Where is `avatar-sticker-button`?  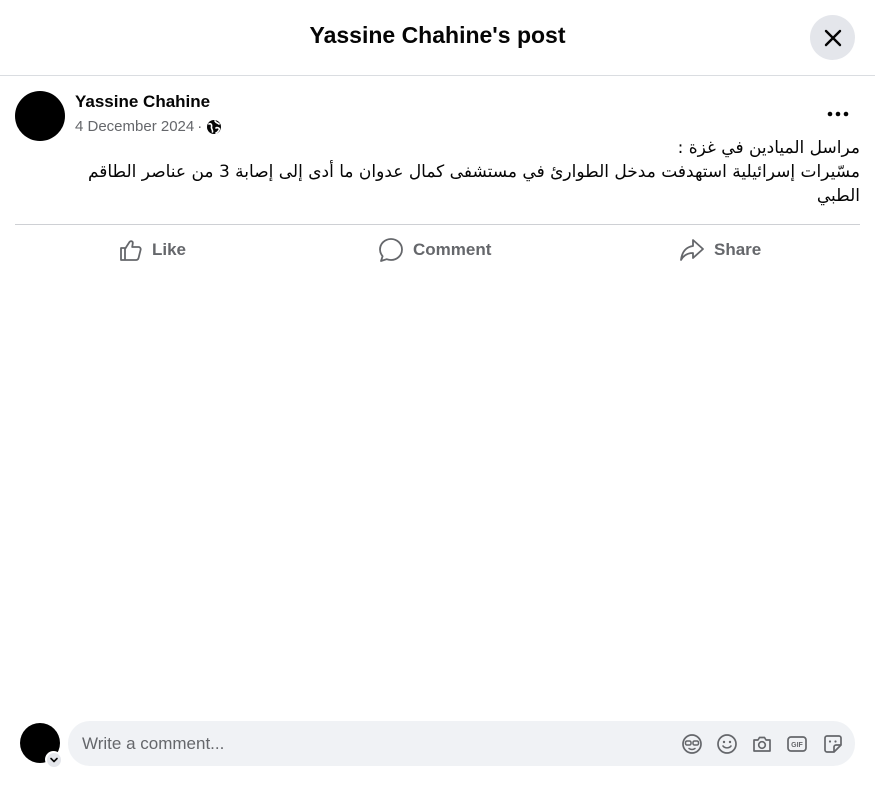 avatar-sticker-button is located at coordinates (692, 744).